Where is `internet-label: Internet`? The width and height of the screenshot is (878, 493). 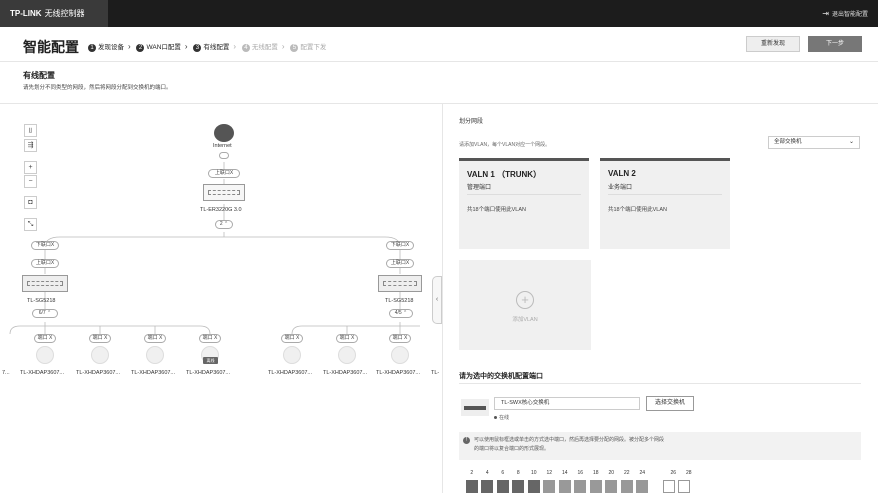
internet-label: Internet is located at coordinates (222, 146).